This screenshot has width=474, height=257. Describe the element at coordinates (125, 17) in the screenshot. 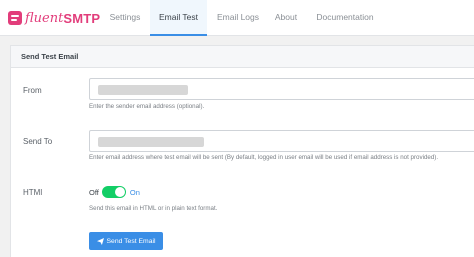

I see `tab-settings: Settings` at that location.